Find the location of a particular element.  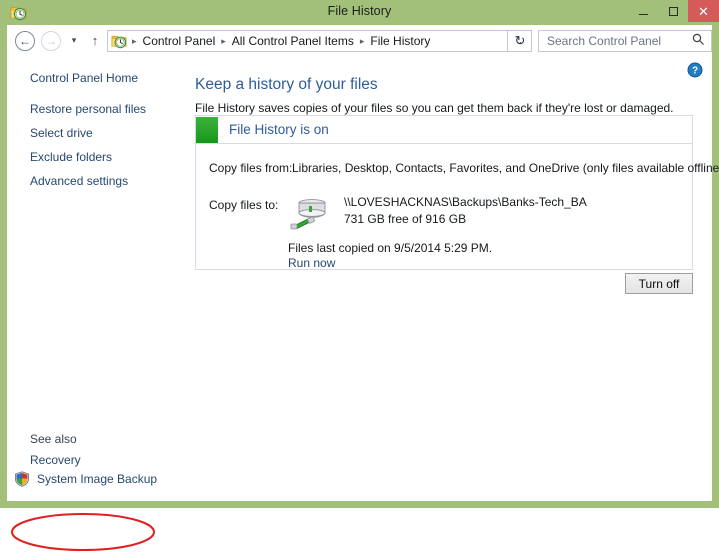

drive-path: \\LOVESHACKNAS\Backups\Banks-Tech_BA is located at coordinates (465, 202).